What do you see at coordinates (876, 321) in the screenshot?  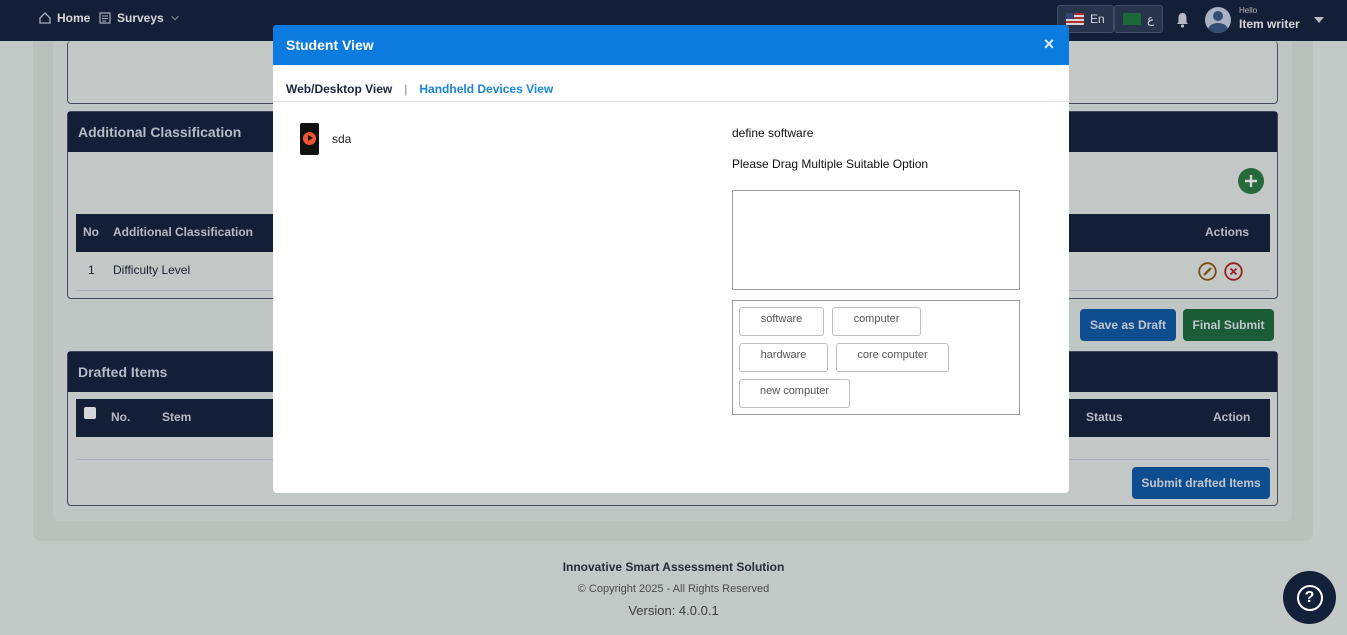 I see `drag-option-computer: computer` at bounding box center [876, 321].